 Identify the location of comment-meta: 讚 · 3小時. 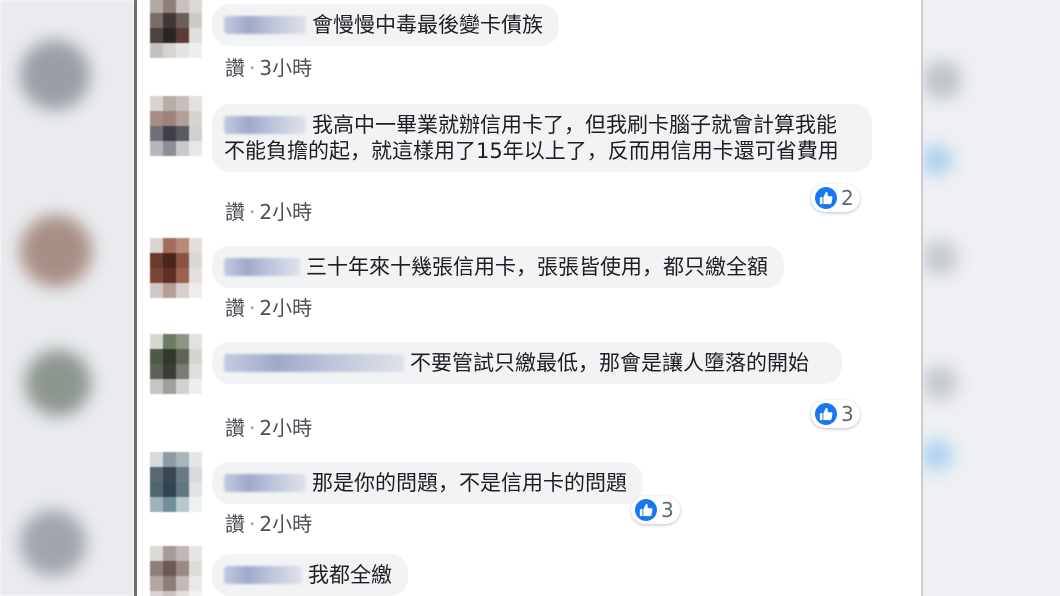
(268, 66).